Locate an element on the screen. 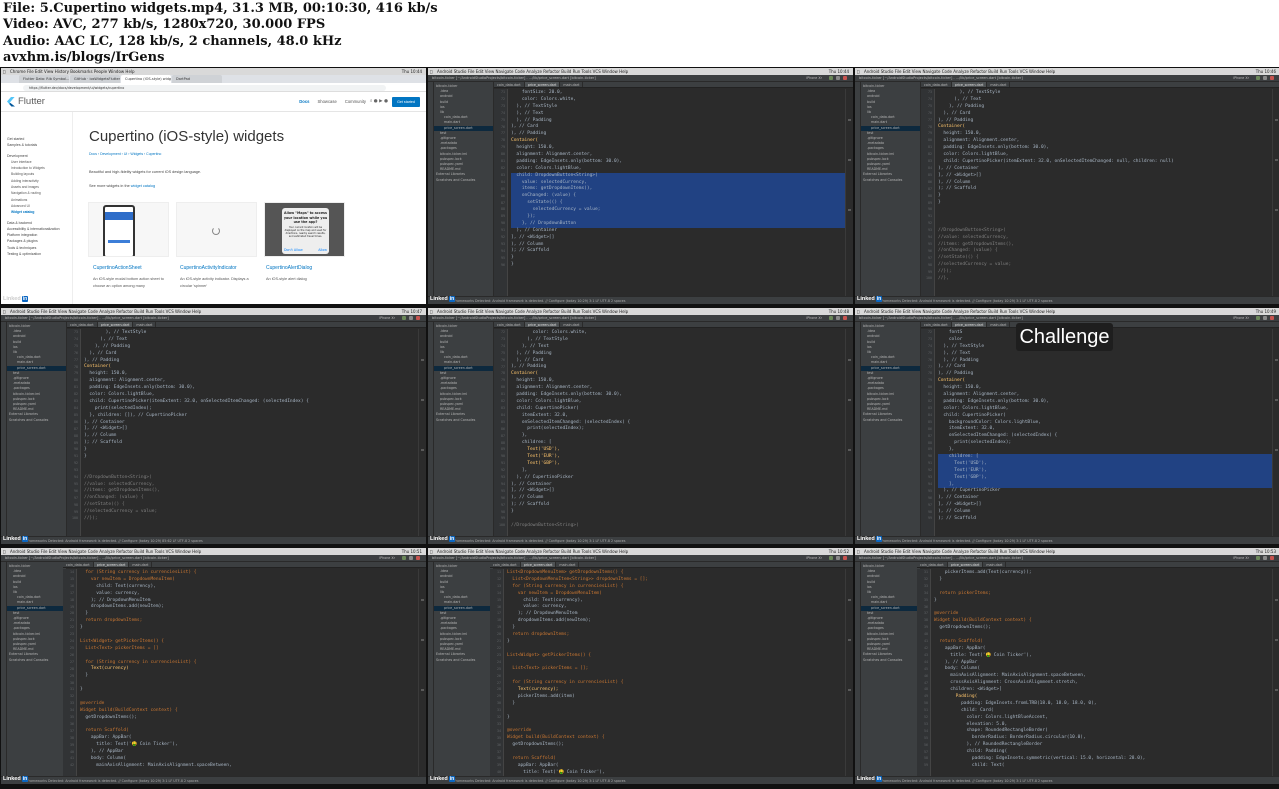  twitter-icon: ● is located at coordinates (376, 101).